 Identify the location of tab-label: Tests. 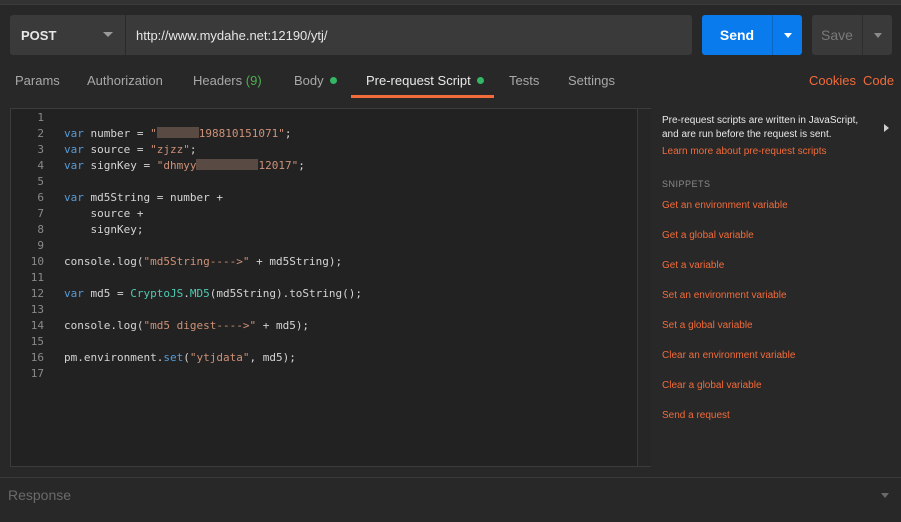
(524, 80).